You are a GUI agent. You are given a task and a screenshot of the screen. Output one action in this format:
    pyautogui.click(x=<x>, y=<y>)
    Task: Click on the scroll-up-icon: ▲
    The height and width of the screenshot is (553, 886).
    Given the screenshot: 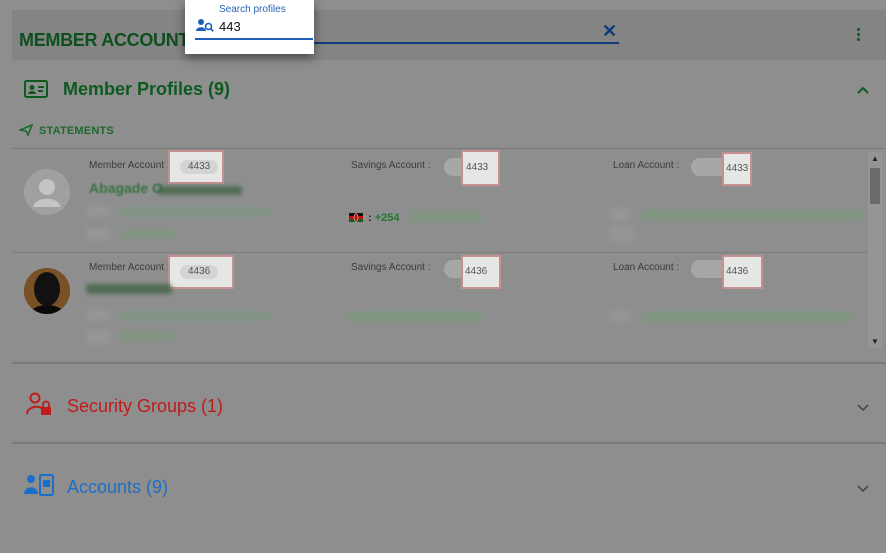 What is the action you would take?
    pyautogui.click(x=875, y=158)
    